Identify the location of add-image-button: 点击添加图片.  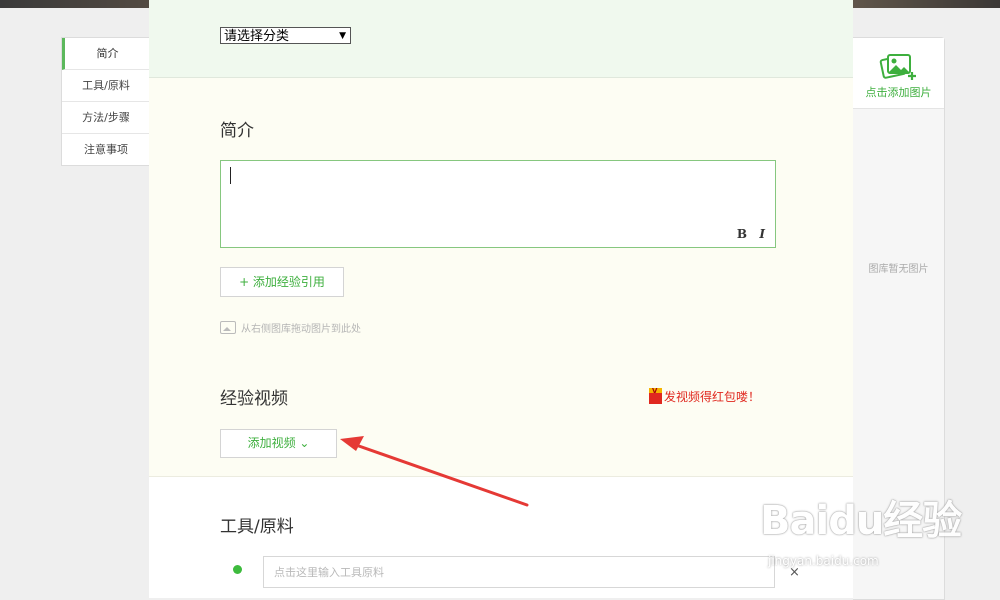
(898, 73).